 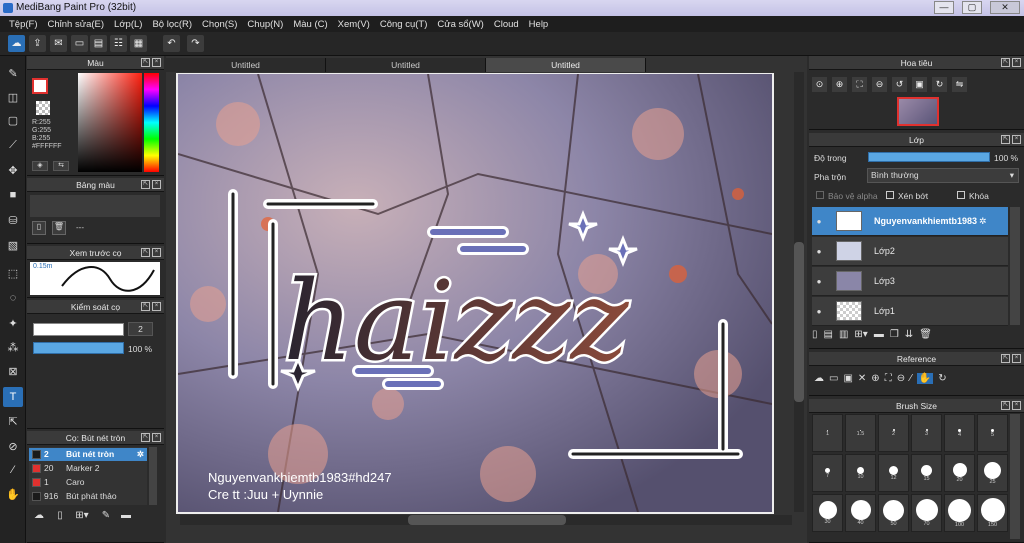 I want to click on image-icon: ▣, so click(x=847, y=378).